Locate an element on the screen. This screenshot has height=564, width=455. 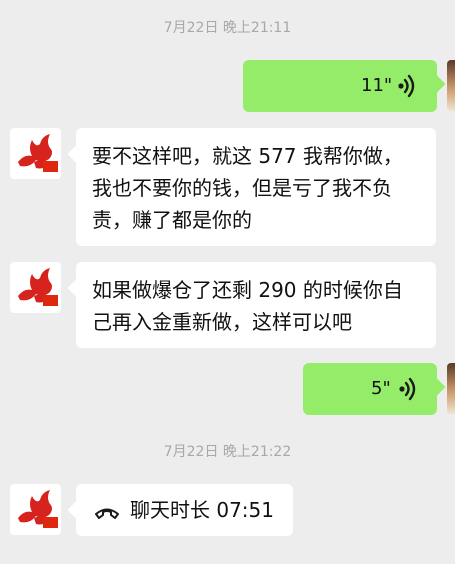
message-text: 如果做爆仓了还剩 290 的时候你自己再入金重新做，这样可以吧 is located at coordinates (247, 306).